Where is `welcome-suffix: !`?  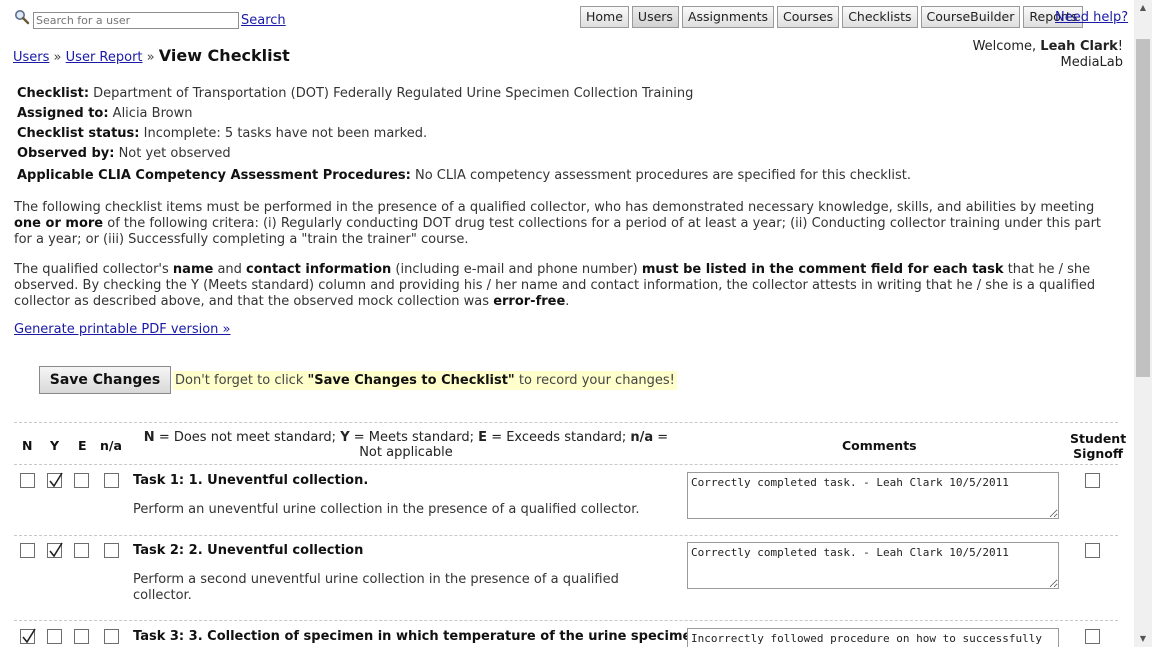 welcome-suffix: ! is located at coordinates (1120, 46).